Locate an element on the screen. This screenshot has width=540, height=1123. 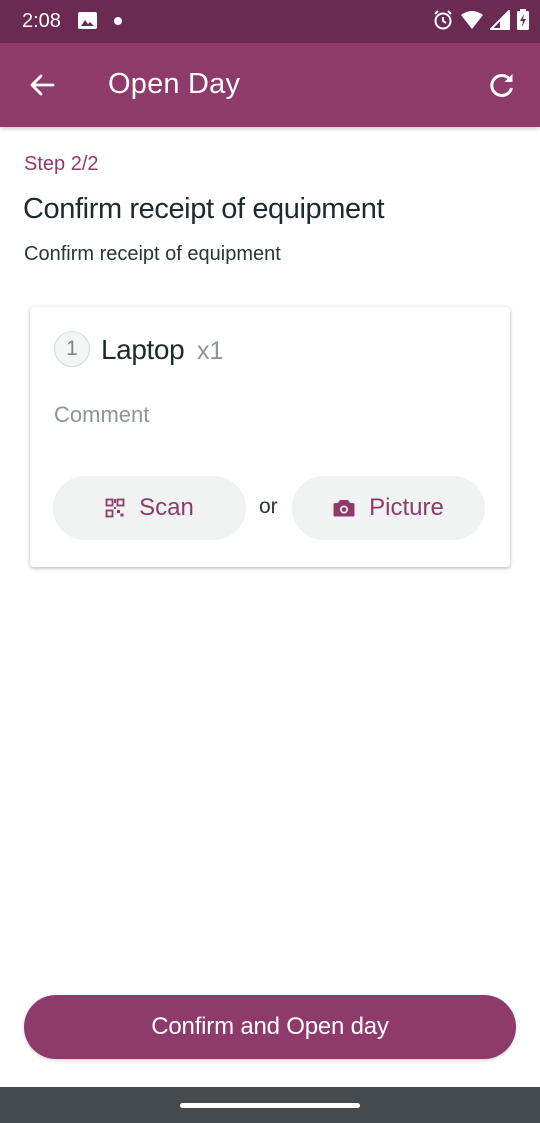
scan-label: Scan is located at coordinates (166, 507).